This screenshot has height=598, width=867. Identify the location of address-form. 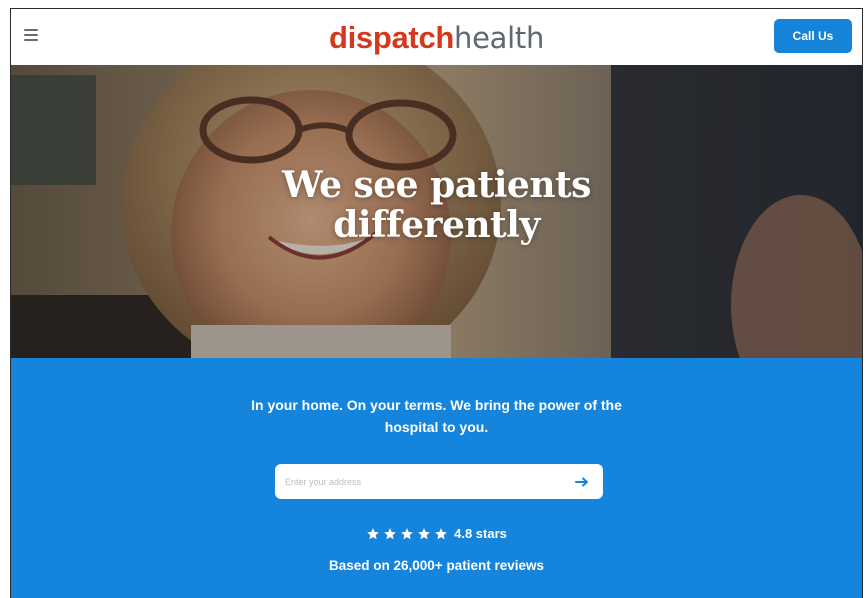
(439, 481).